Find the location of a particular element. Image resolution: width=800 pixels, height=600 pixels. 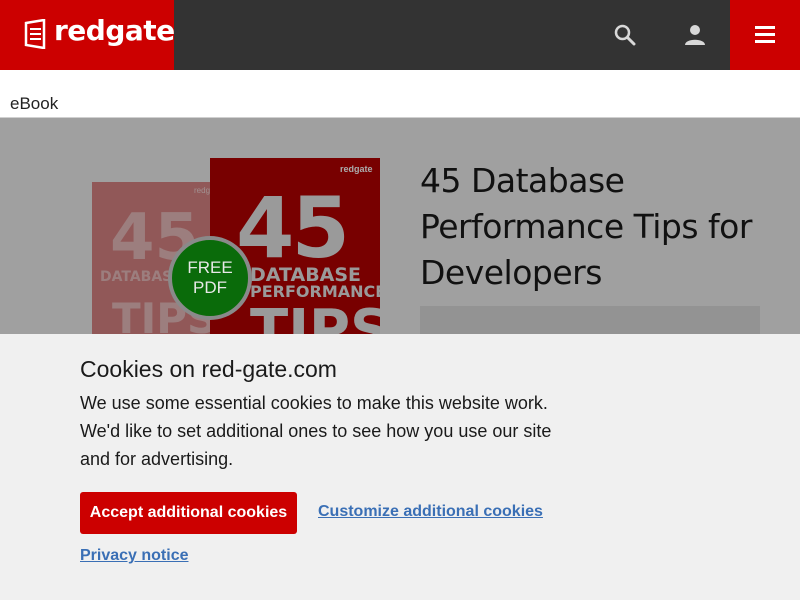

accept-cookies-button: Accept additional cookies is located at coordinates (188, 513).